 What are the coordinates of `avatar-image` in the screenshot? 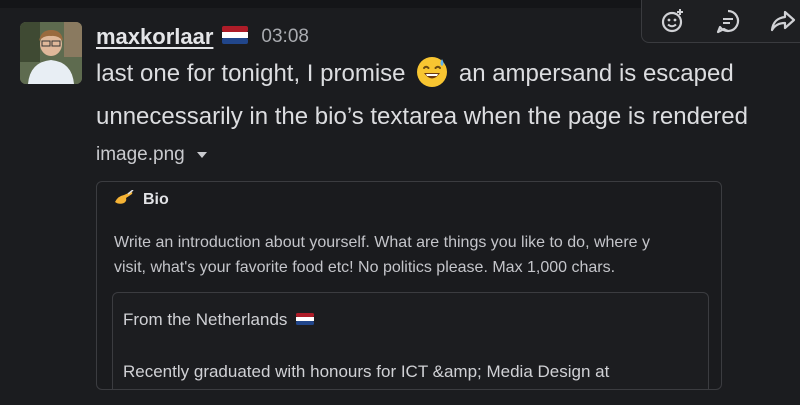 It's located at (51, 53).